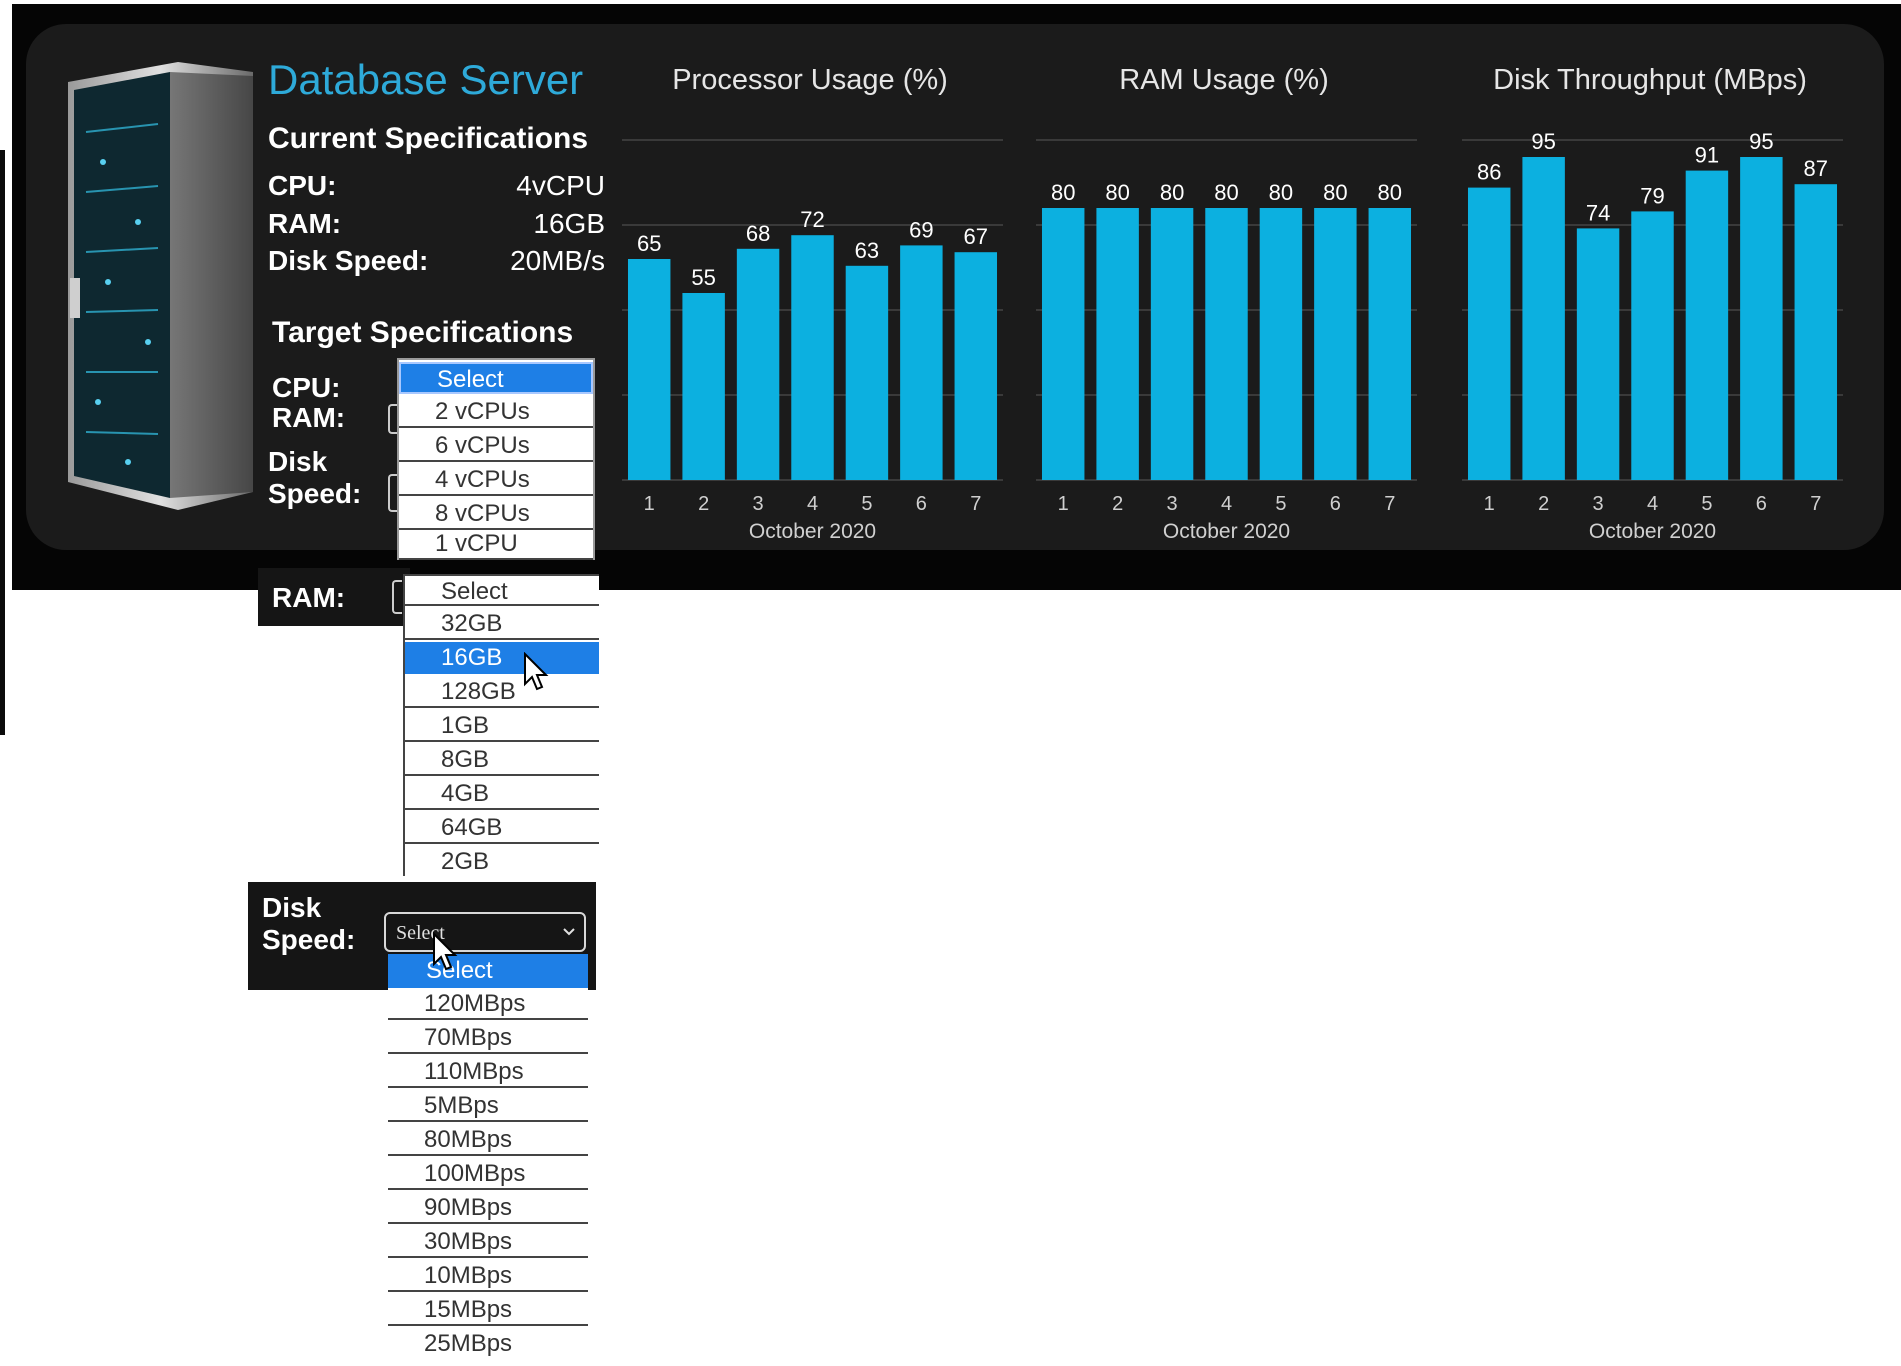 Image resolution: width=1901 pixels, height=1366 pixels. I want to click on current-ram-value: 16GB, so click(569, 223).